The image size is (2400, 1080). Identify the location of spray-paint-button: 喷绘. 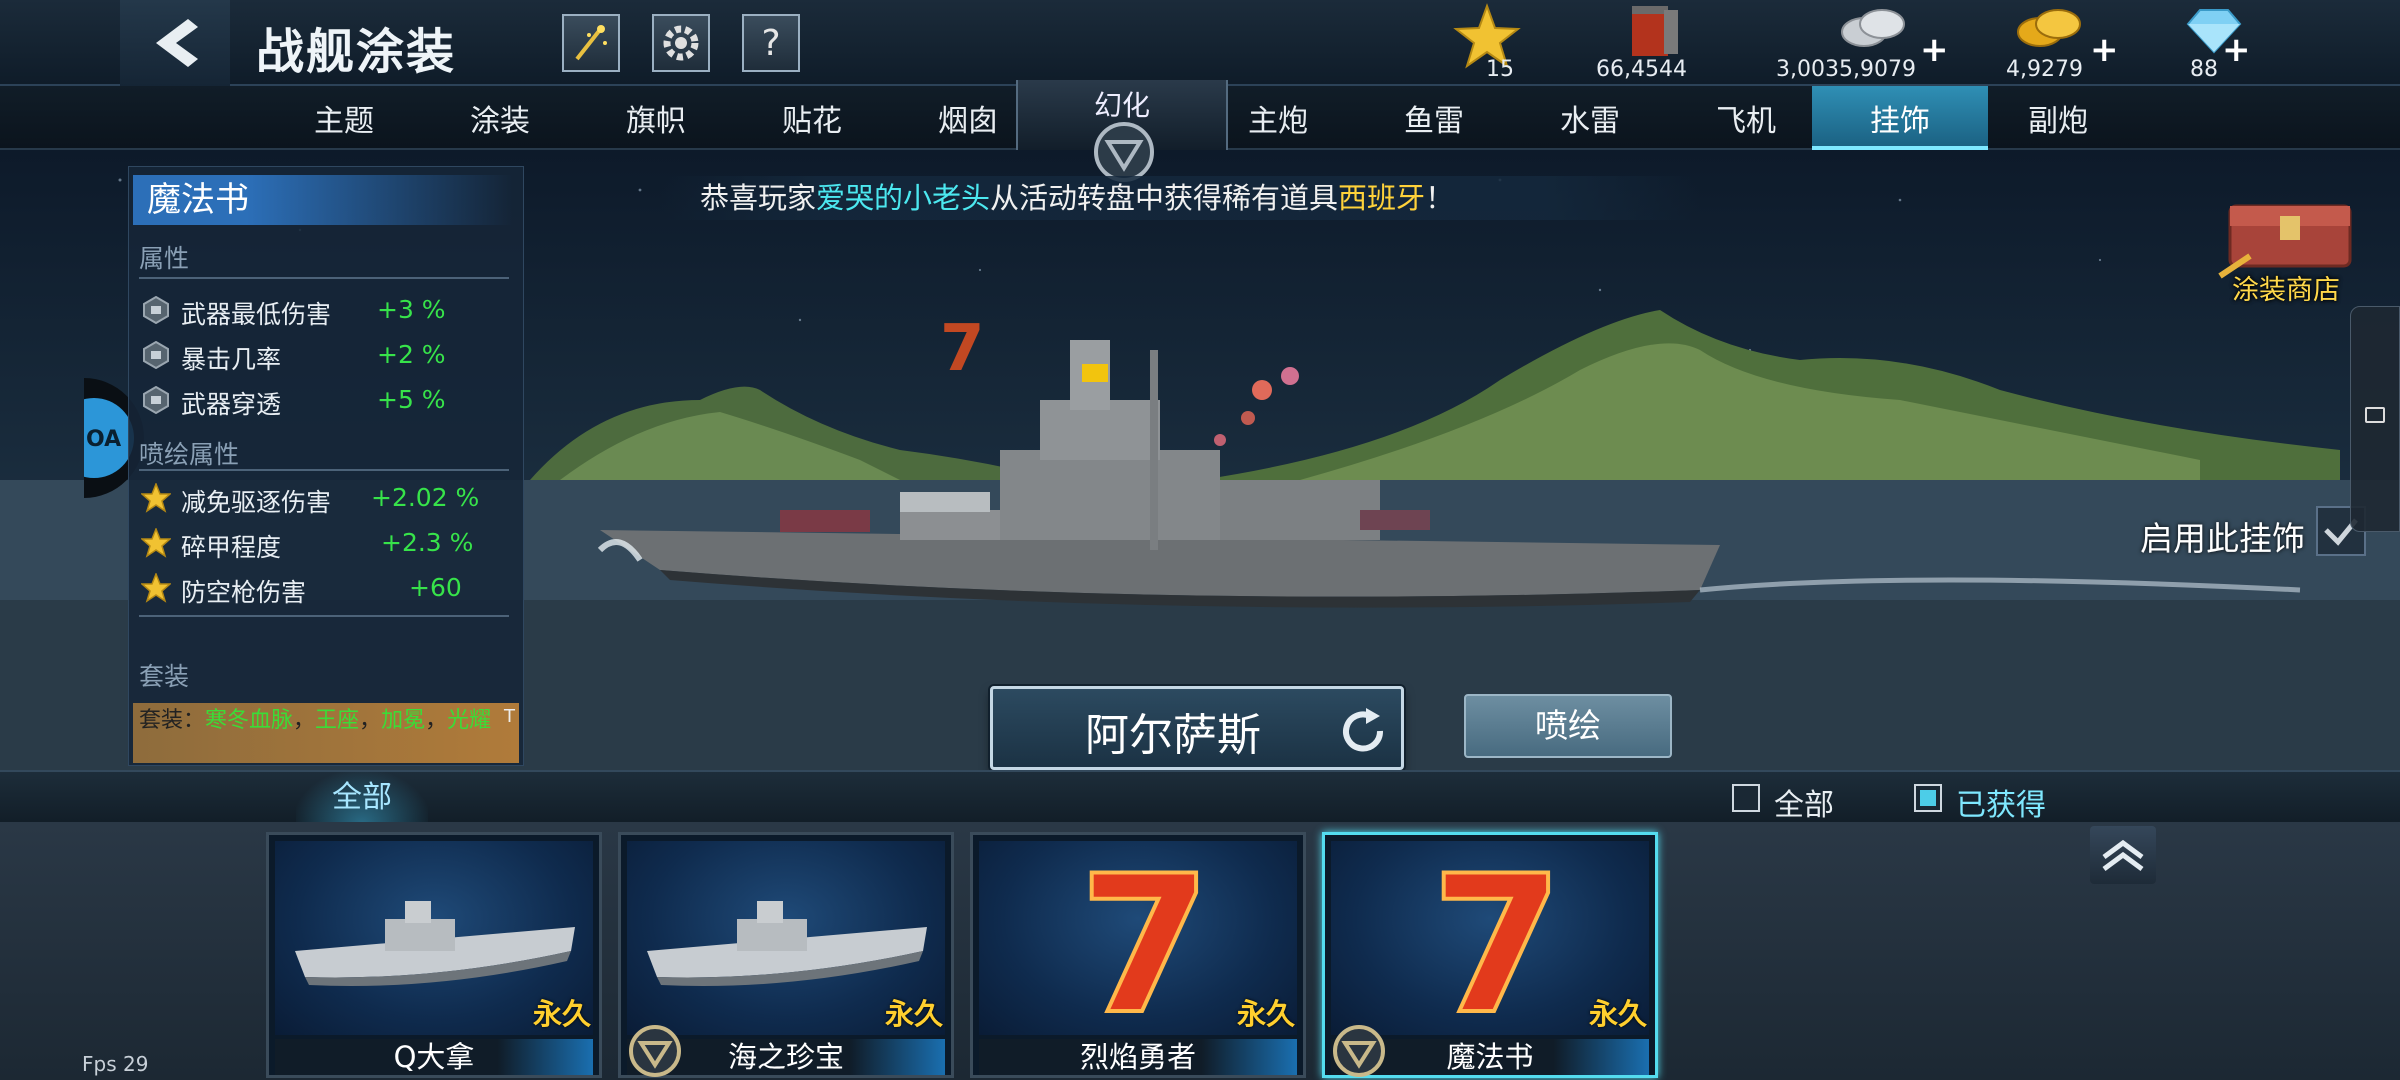
(1568, 726).